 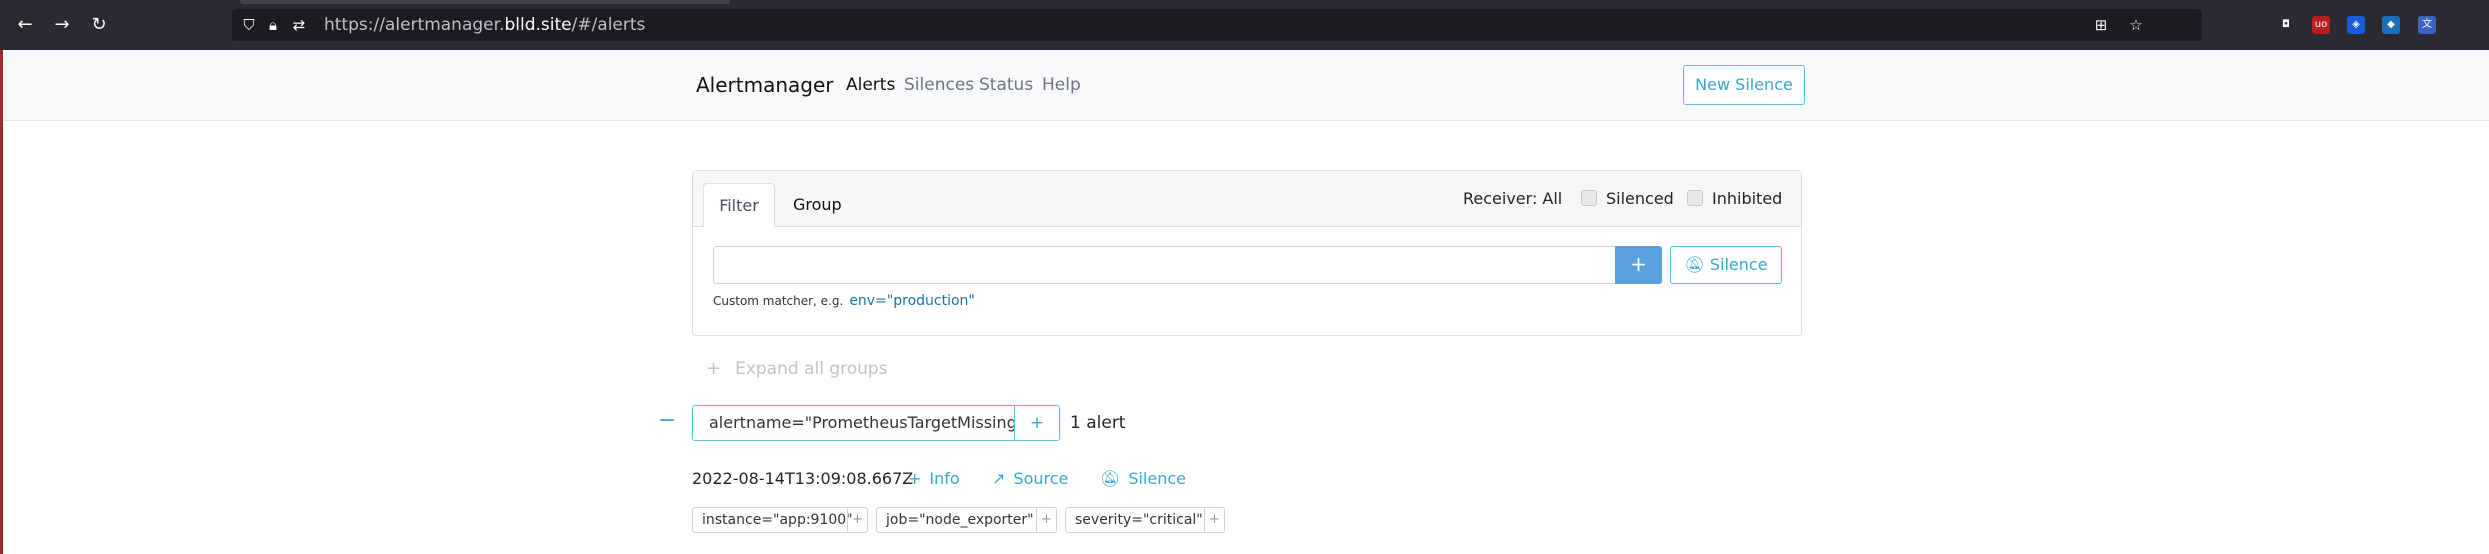 What do you see at coordinates (1512, 199) in the screenshot?
I see `receiver-select: Receiver: All` at bounding box center [1512, 199].